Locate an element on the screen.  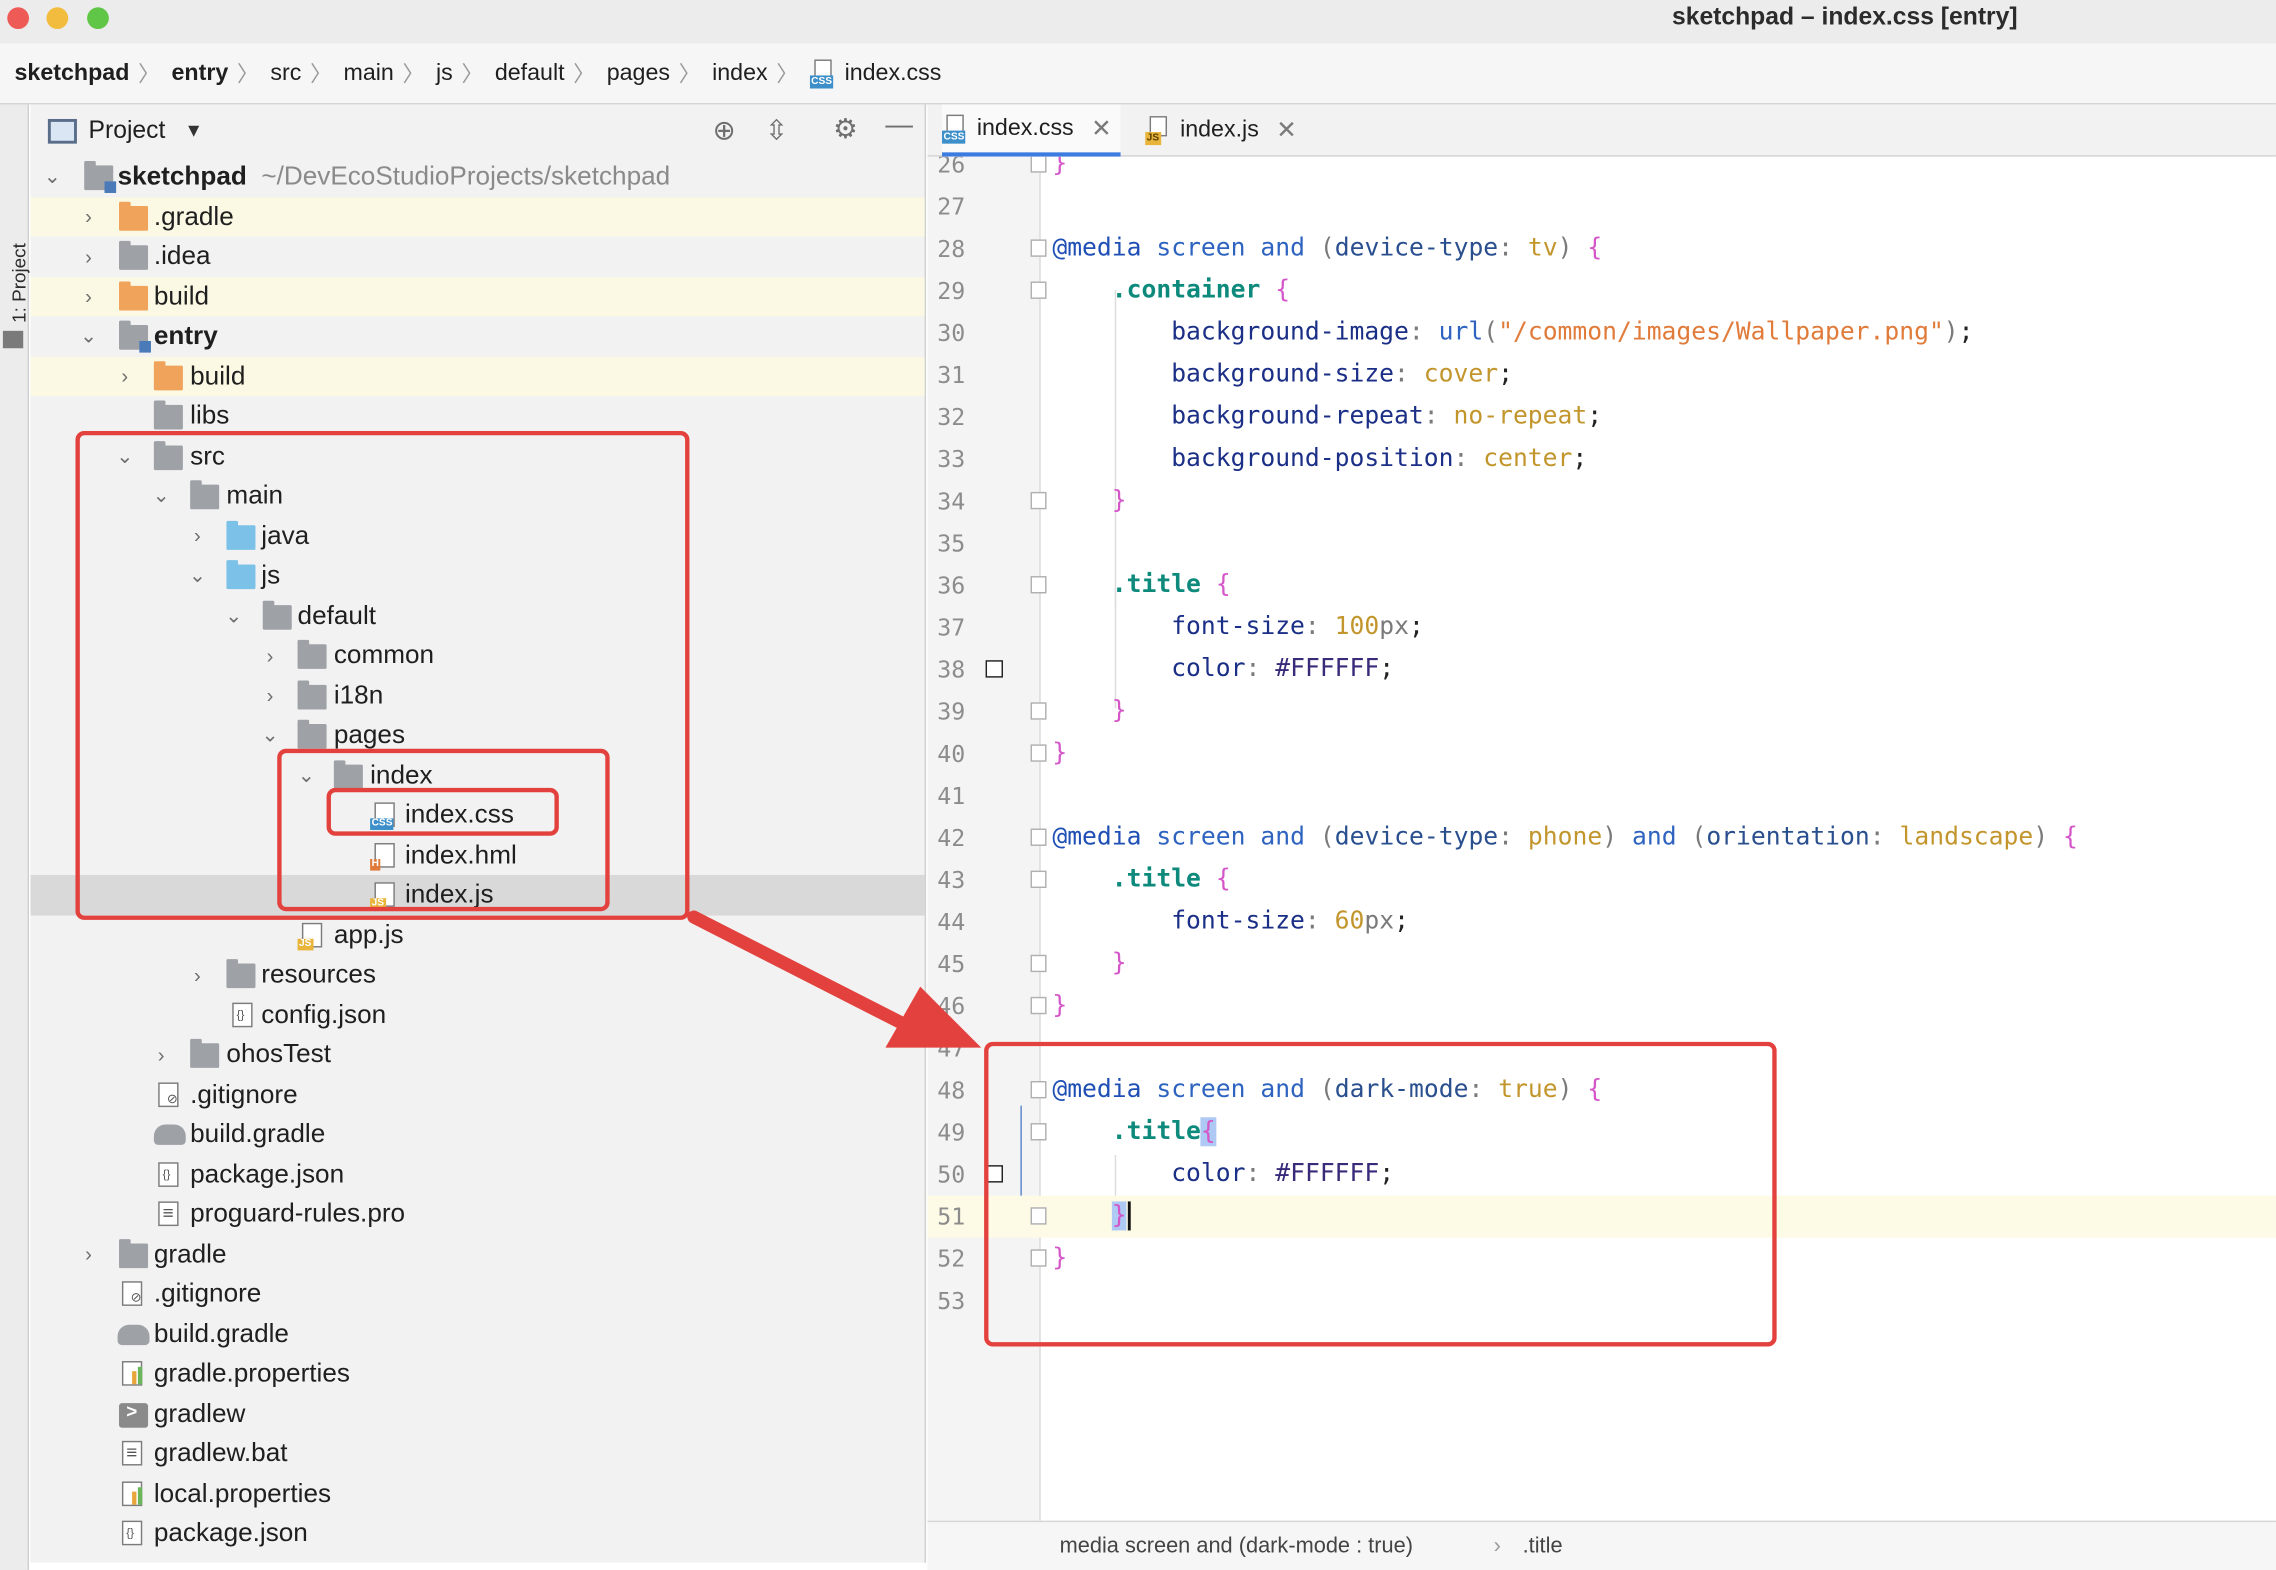
minimize-panel-icon: — is located at coordinates (899, 126).